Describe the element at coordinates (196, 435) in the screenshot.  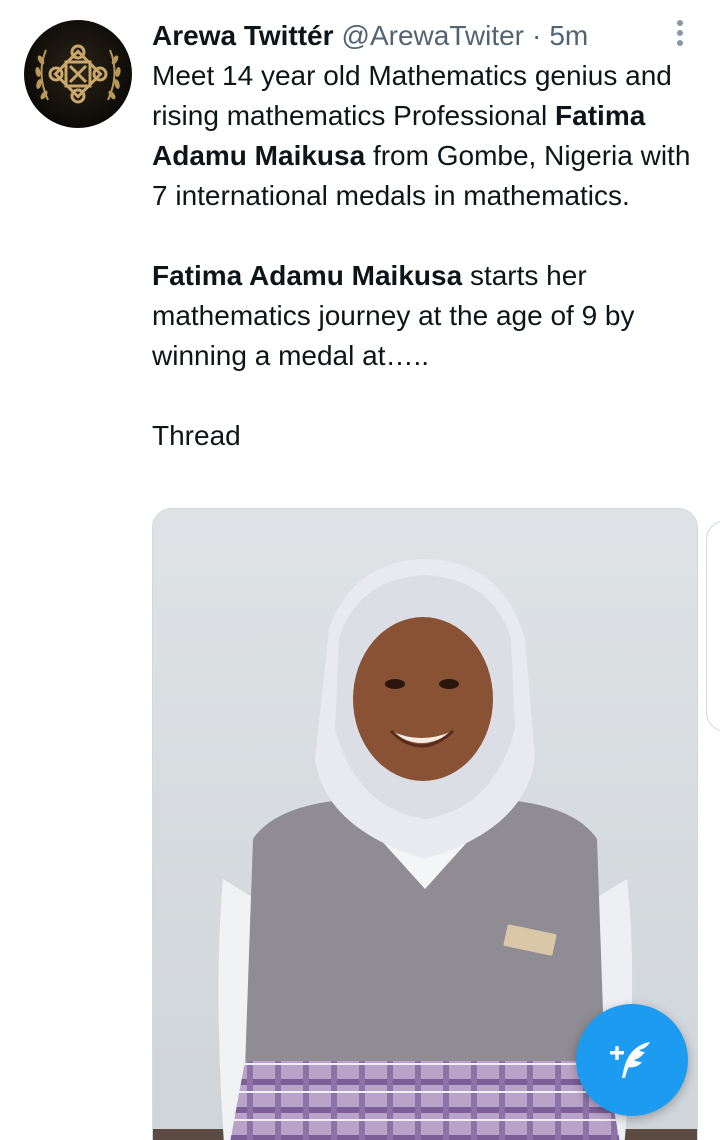
I see `tweet-paragraph-3: Thread` at that location.